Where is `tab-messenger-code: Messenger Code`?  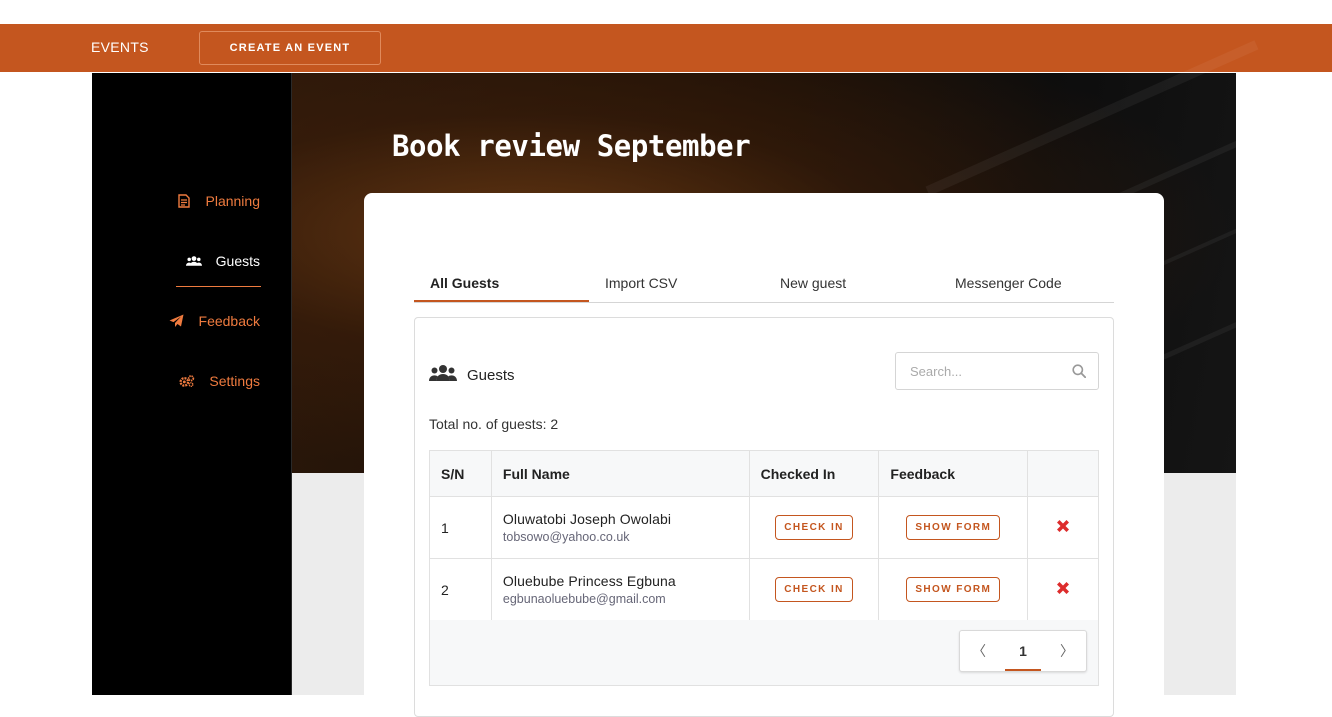
tab-messenger-code: Messenger Code is located at coordinates (1008, 283).